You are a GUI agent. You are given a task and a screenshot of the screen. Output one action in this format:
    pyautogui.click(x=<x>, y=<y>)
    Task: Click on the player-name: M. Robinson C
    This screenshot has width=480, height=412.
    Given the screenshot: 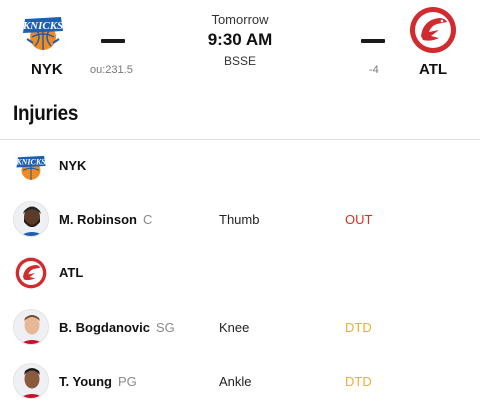 What is the action you would take?
    pyautogui.click(x=105, y=219)
    